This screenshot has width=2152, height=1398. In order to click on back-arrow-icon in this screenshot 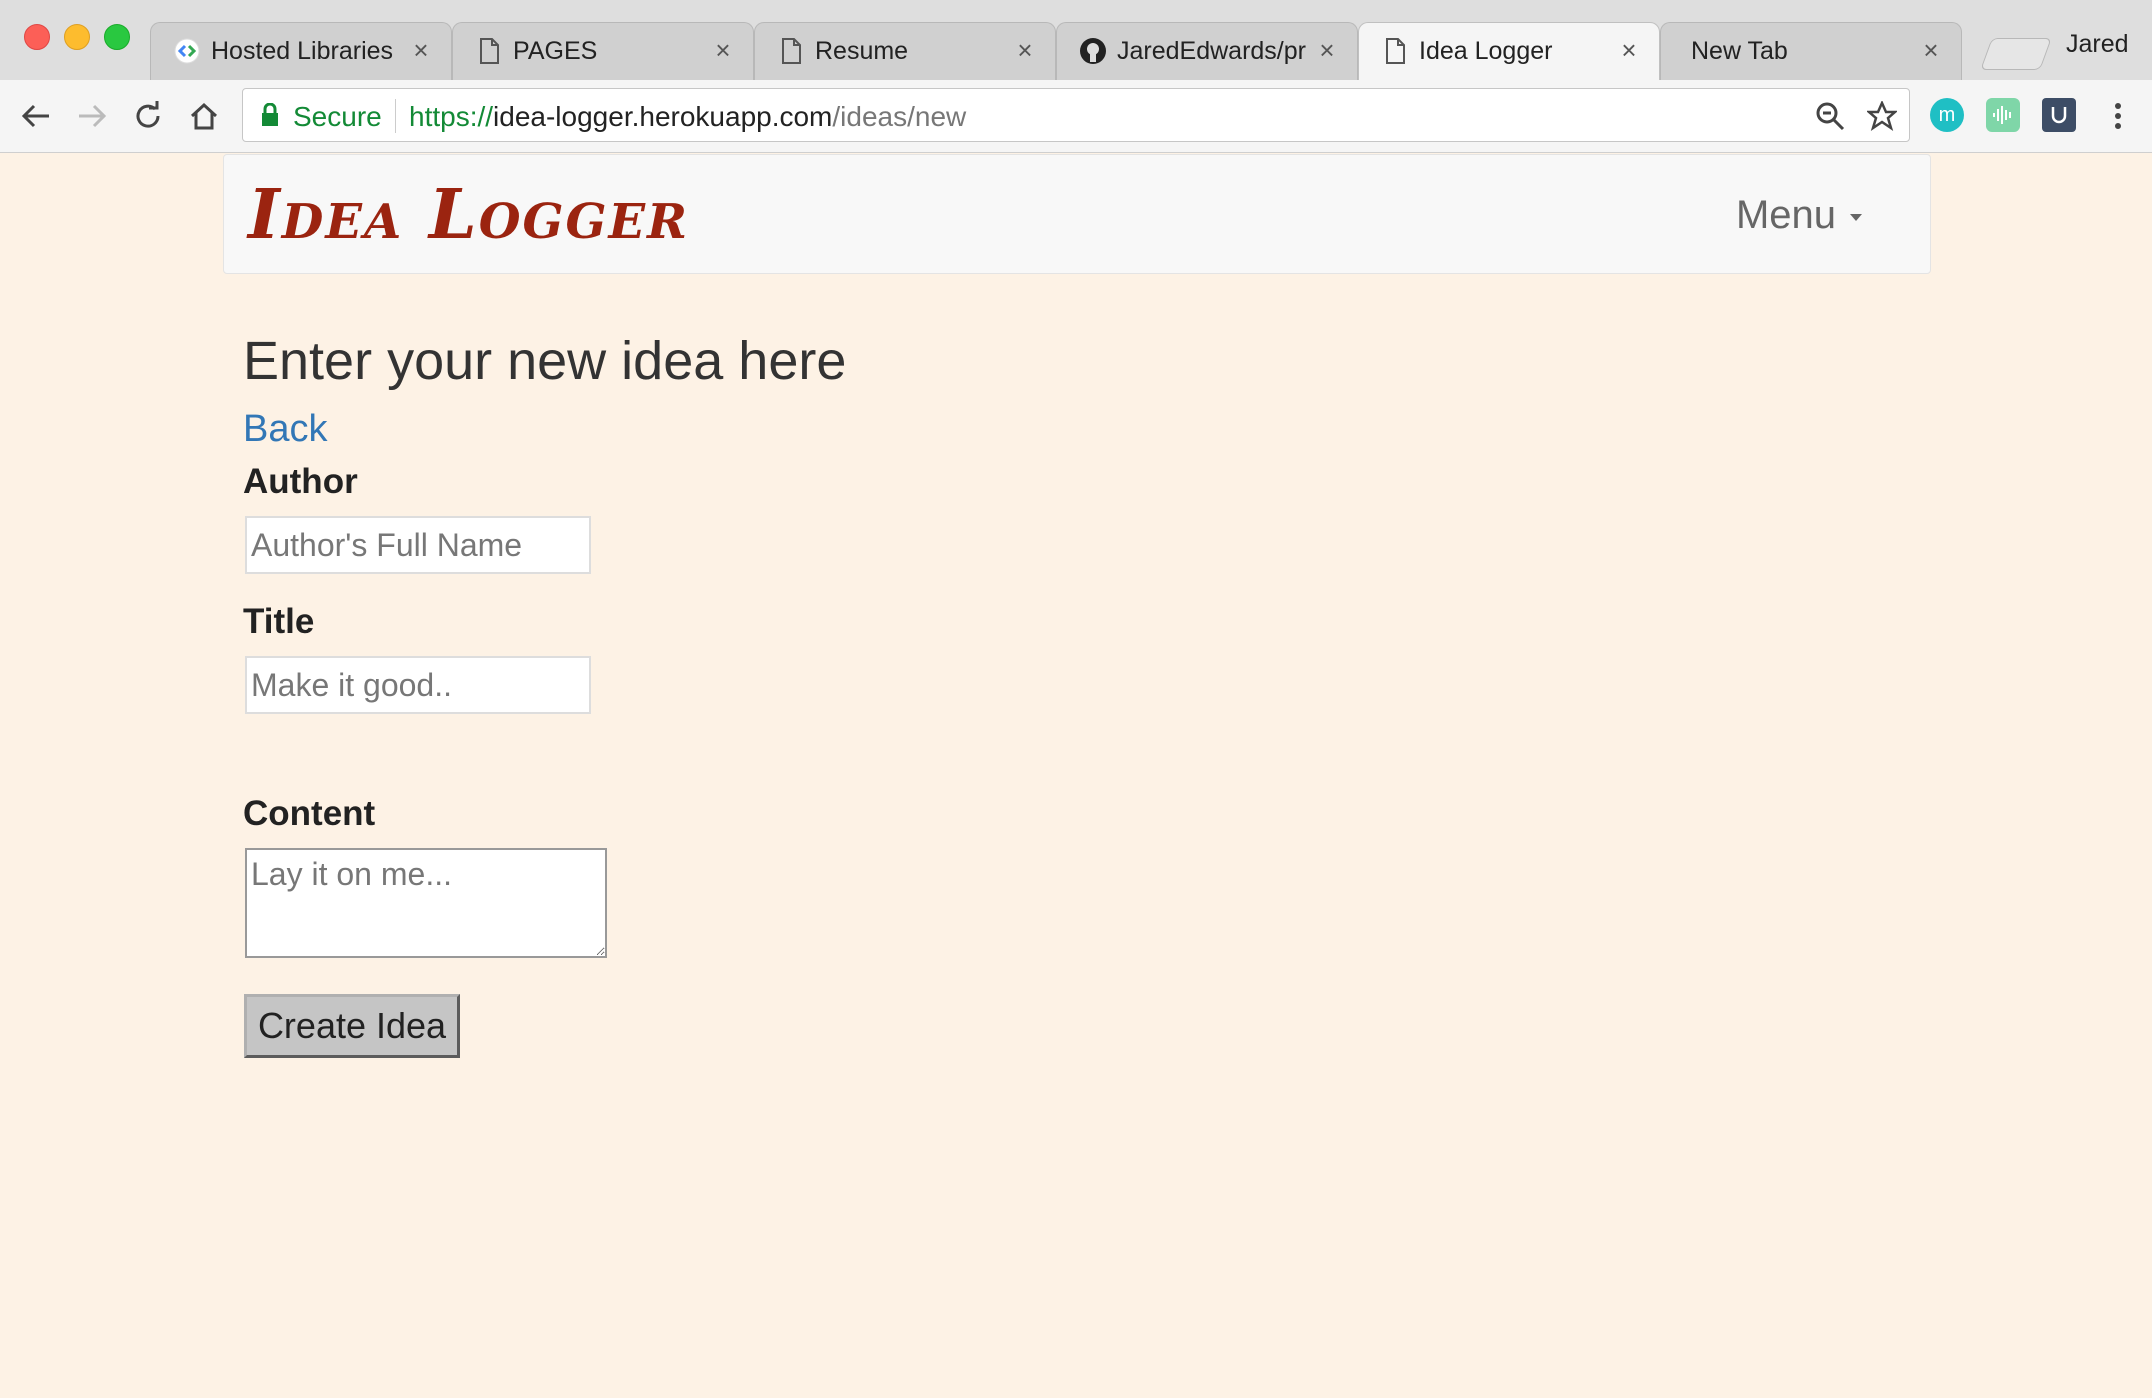, I will do `click(36, 116)`.